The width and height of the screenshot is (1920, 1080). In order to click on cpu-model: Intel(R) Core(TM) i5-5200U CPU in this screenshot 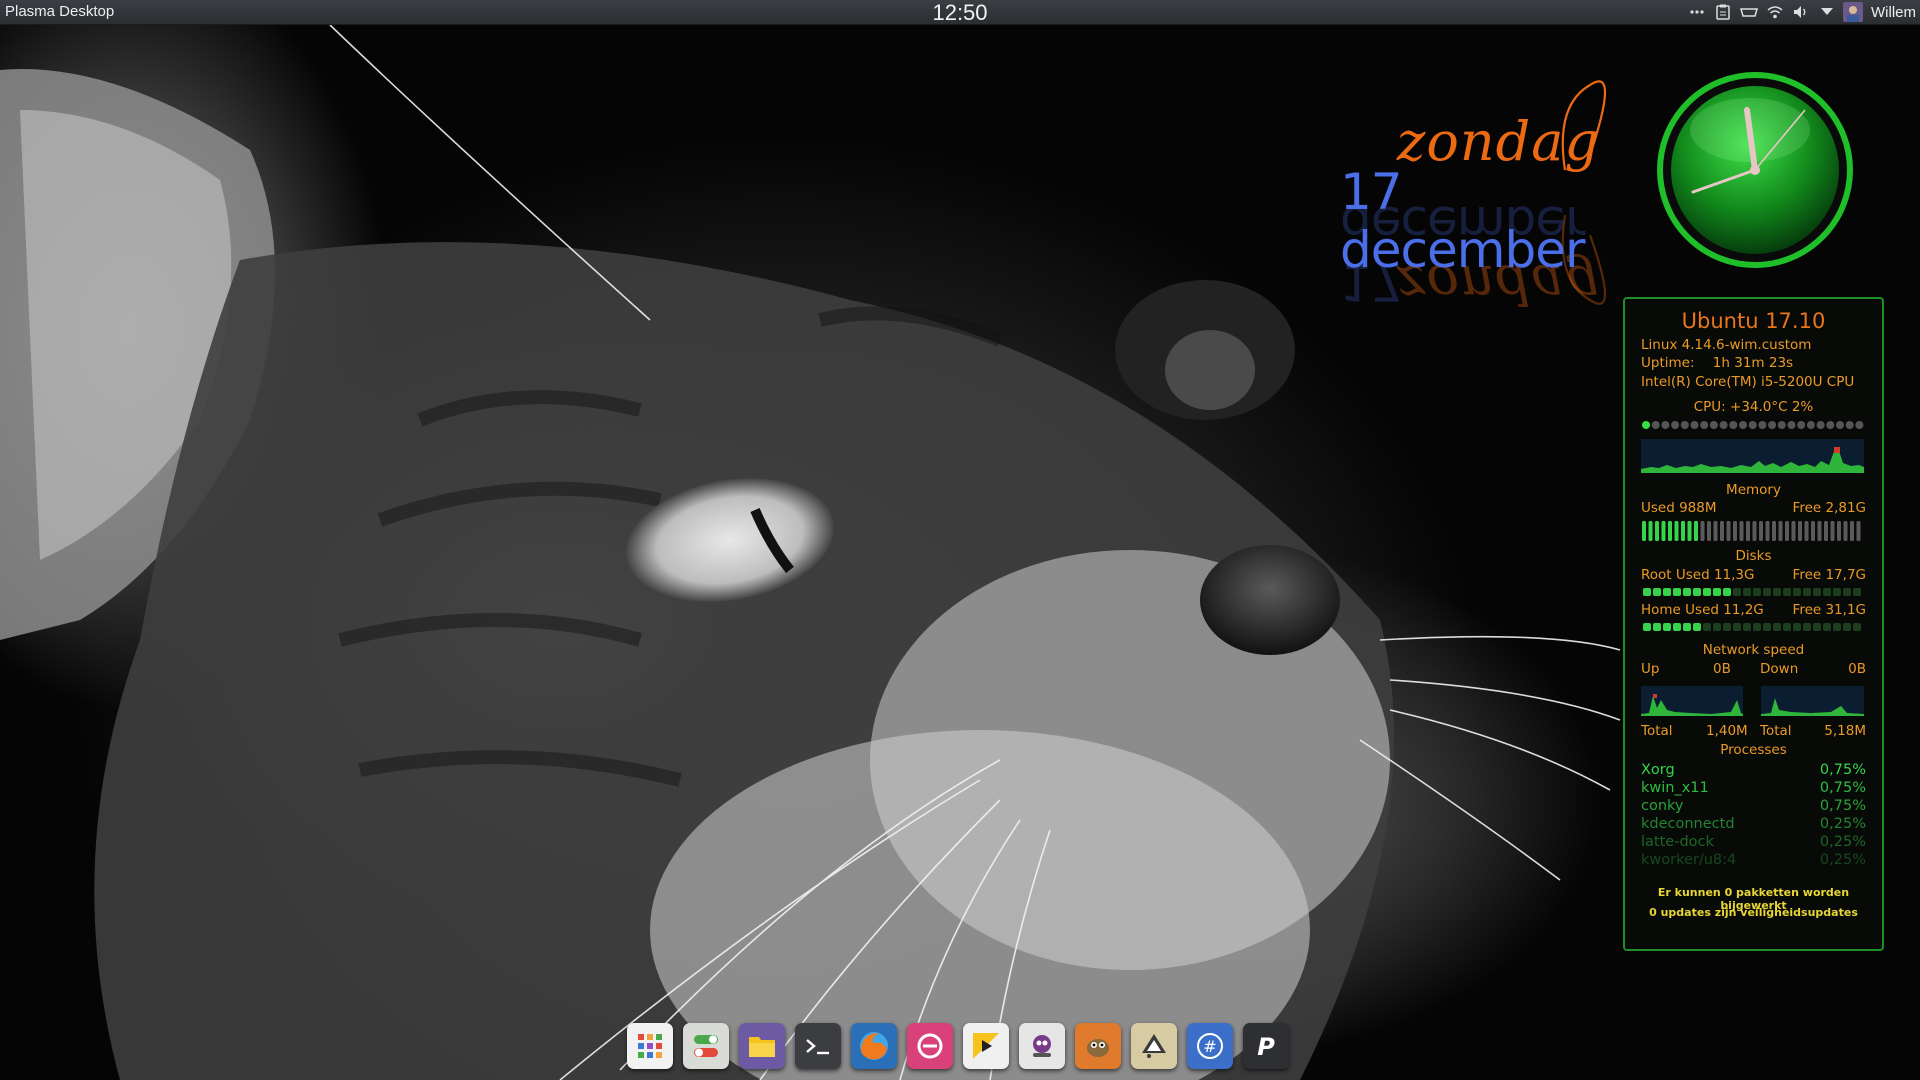, I will do `click(1748, 382)`.